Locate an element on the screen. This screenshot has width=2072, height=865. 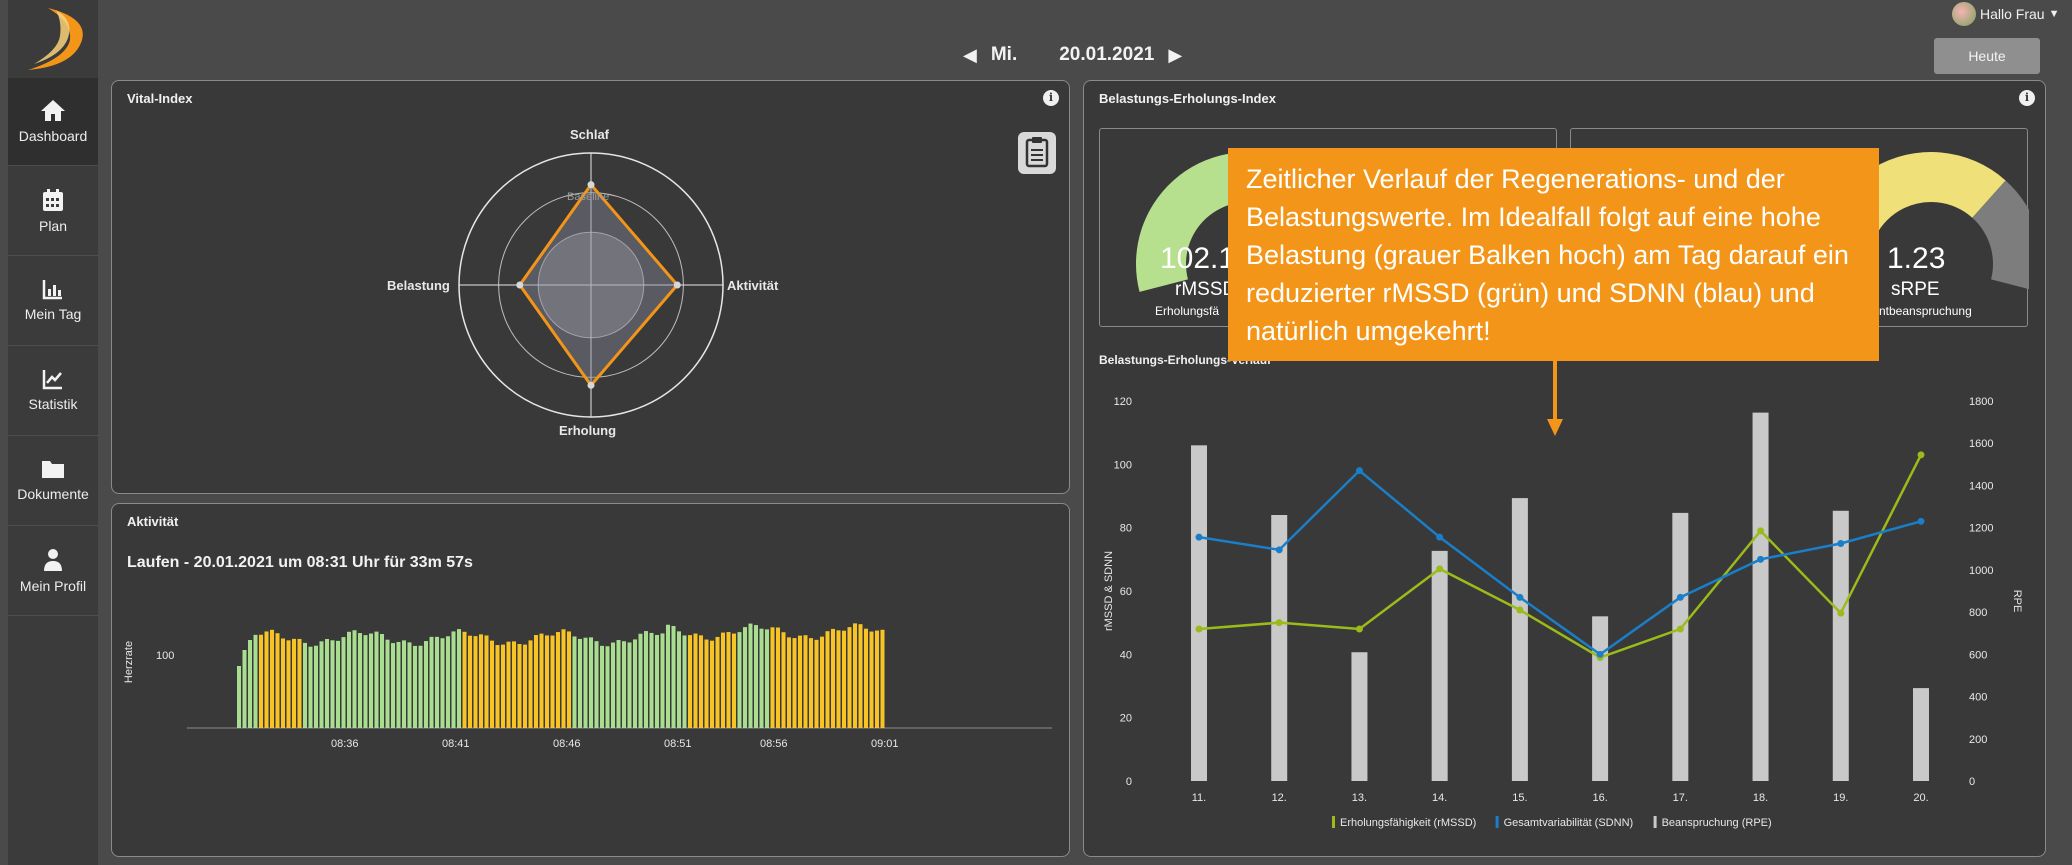
callout-arrow is located at coordinates (1555, 398).